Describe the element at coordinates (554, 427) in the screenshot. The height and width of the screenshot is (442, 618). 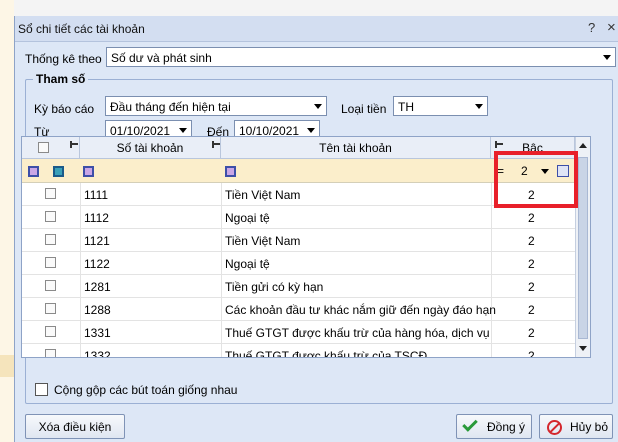
I see `cancel-icon` at that location.